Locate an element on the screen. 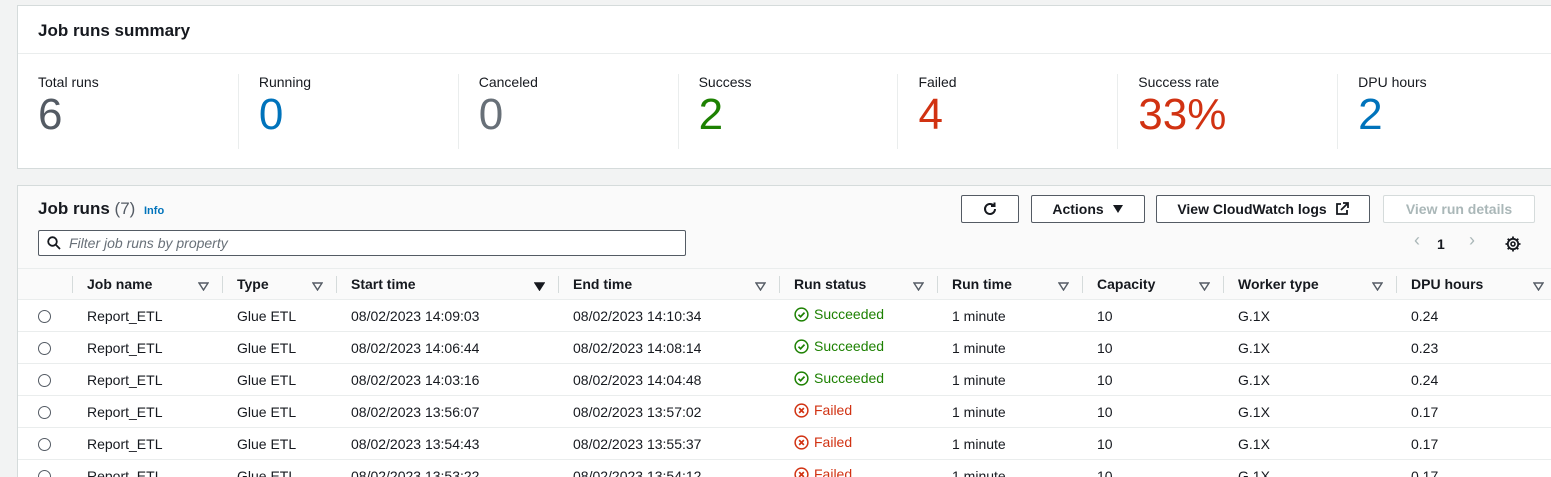 The image size is (1551, 477). chevron-left-icon: ‹ is located at coordinates (1417, 240).